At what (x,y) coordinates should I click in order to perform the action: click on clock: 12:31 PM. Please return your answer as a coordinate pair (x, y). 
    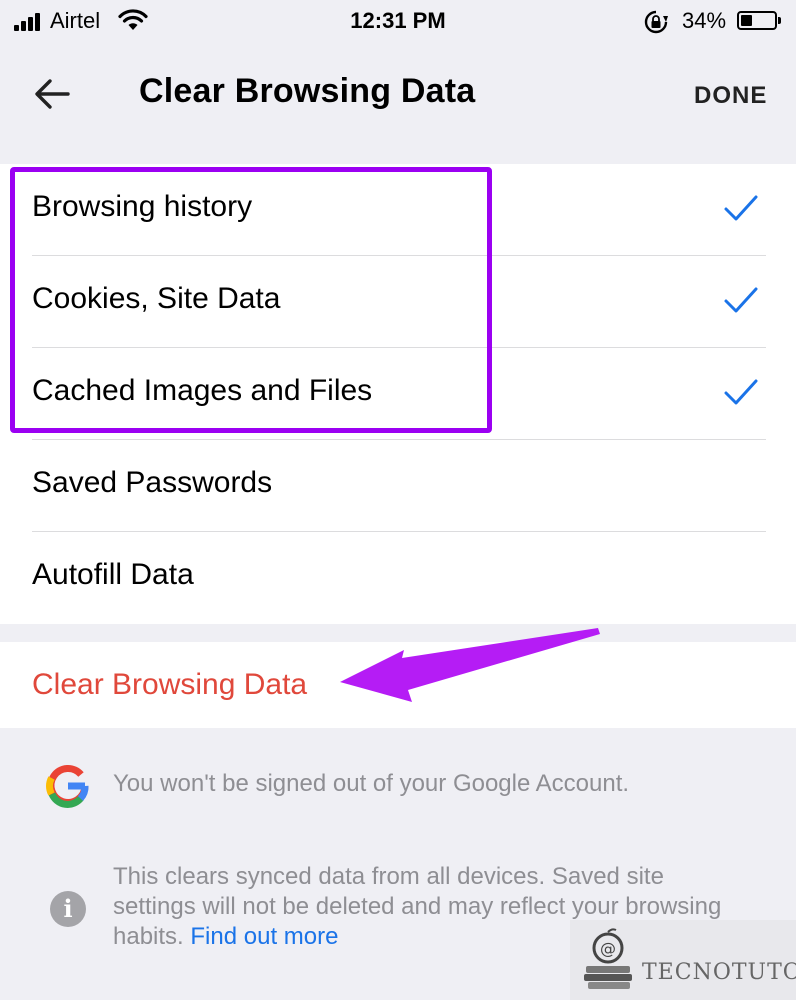
    Looking at the image, I should click on (398, 20).